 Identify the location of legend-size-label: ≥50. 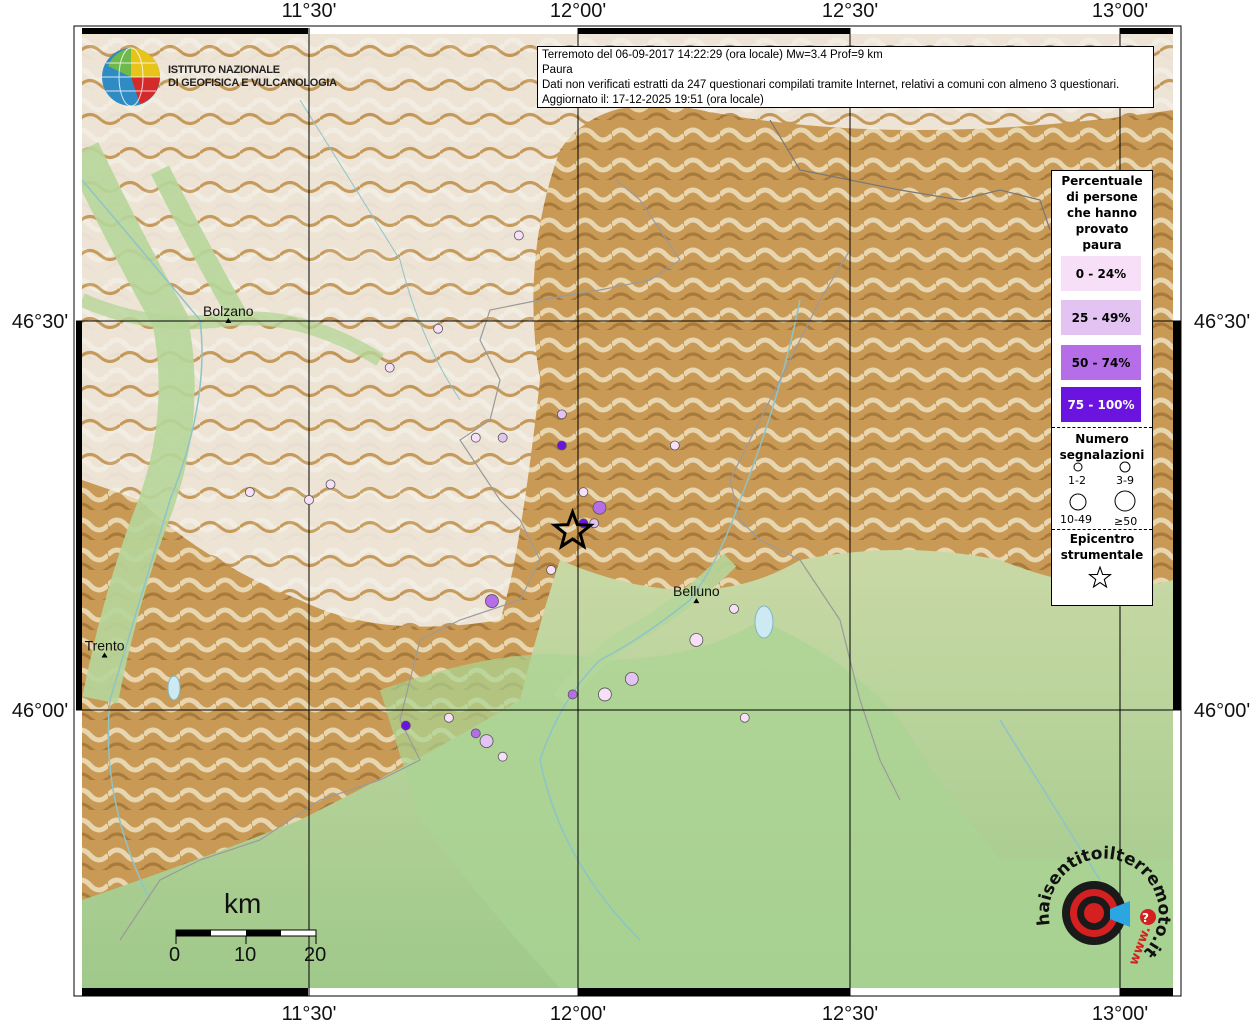
(1126, 521).